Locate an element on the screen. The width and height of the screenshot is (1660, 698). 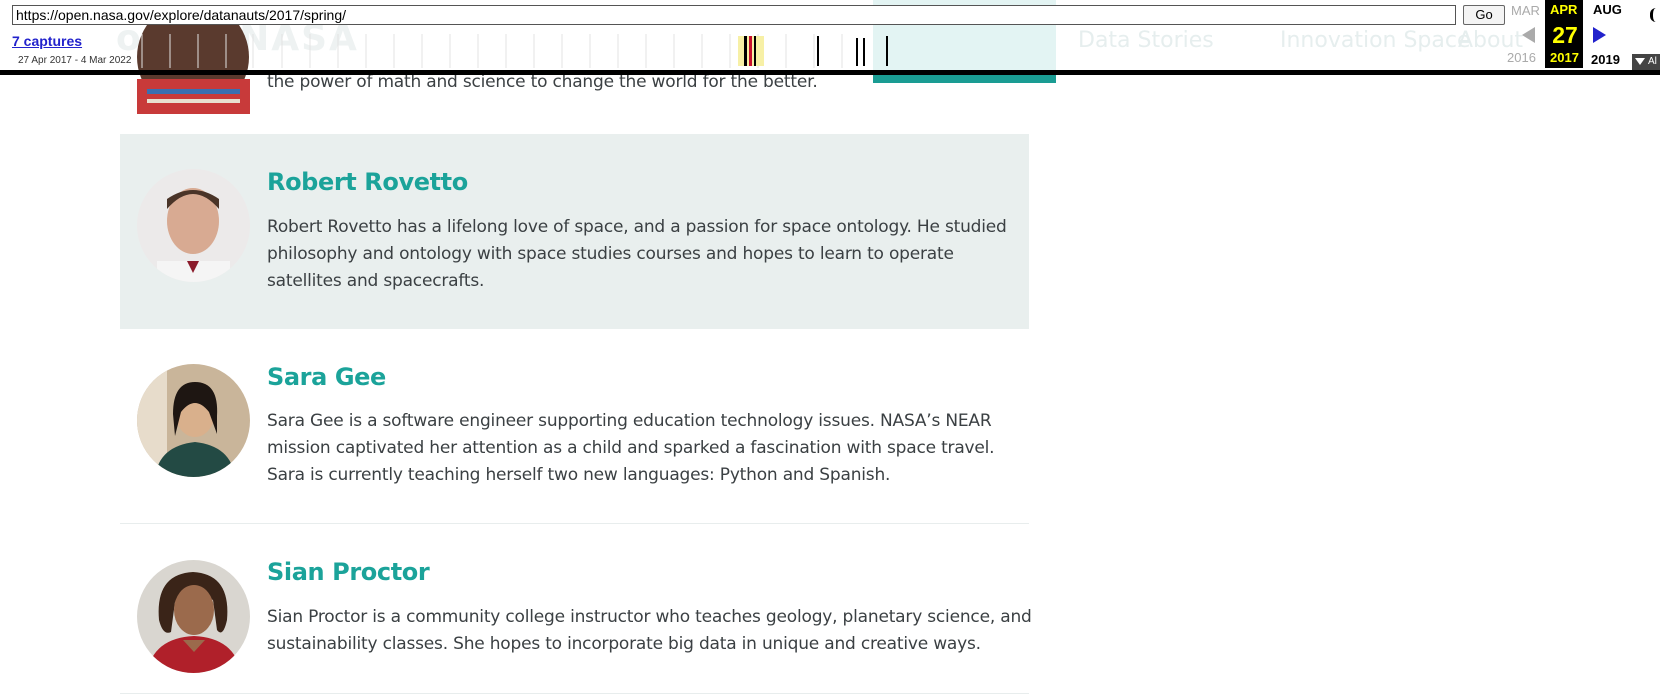
captures-link: 7 captures is located at coordinates (47, 41).